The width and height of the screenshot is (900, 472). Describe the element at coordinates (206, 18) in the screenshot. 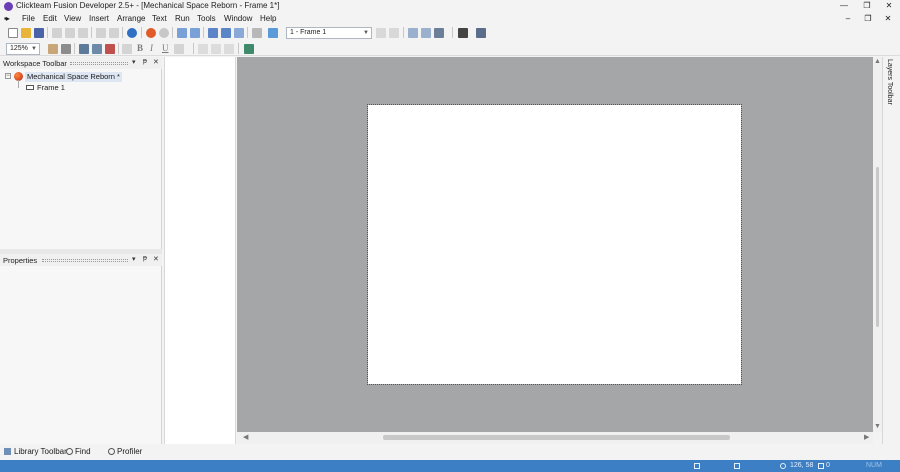

I see `menu-tools: Tools` at that location.